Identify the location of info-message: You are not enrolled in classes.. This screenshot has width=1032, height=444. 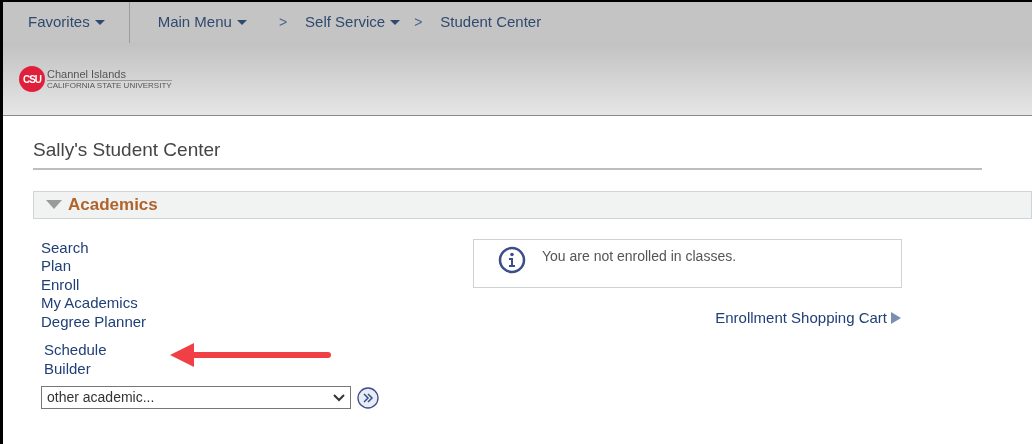
(639, 256).